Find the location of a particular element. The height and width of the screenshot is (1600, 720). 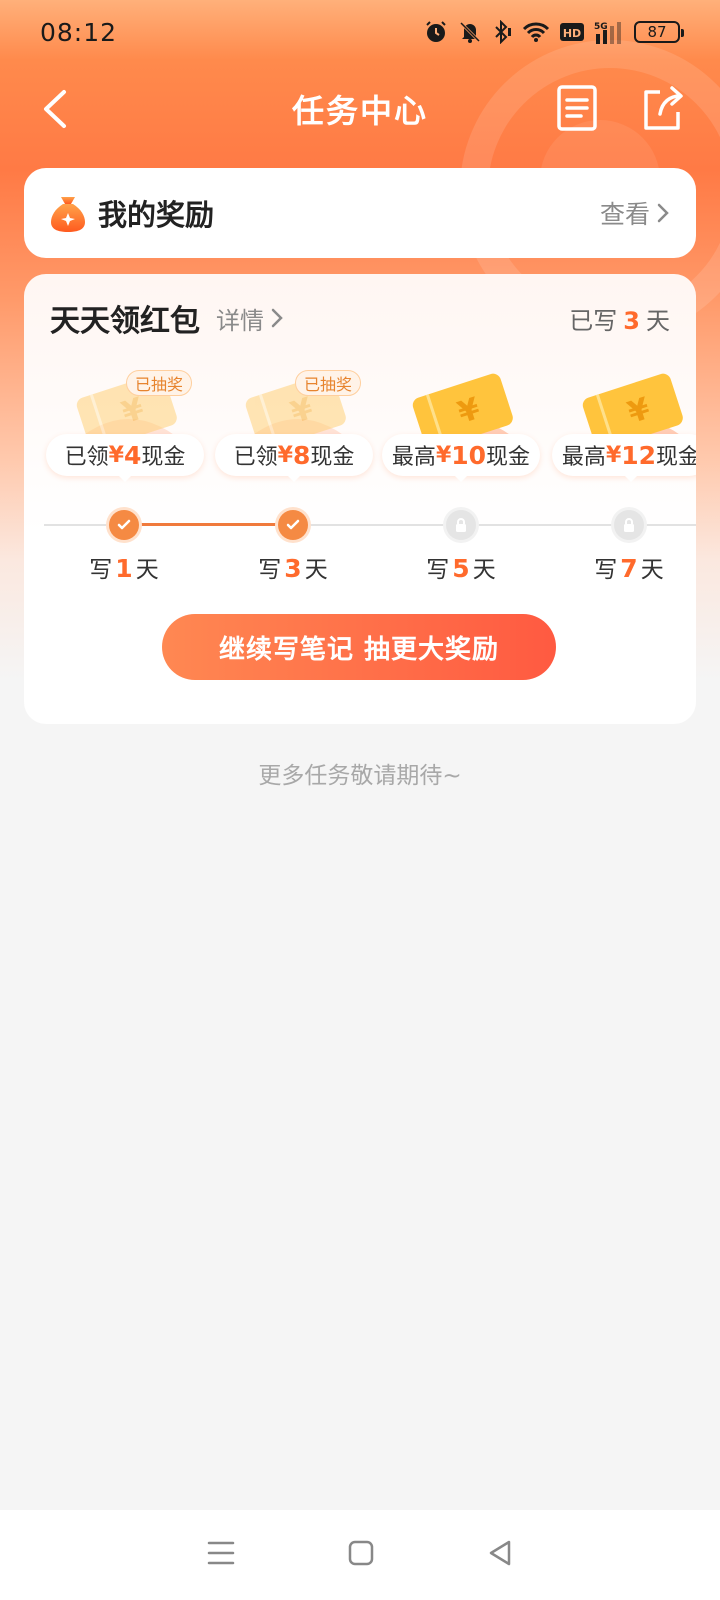

home-square-icon is located at coordinates (361, 1555).